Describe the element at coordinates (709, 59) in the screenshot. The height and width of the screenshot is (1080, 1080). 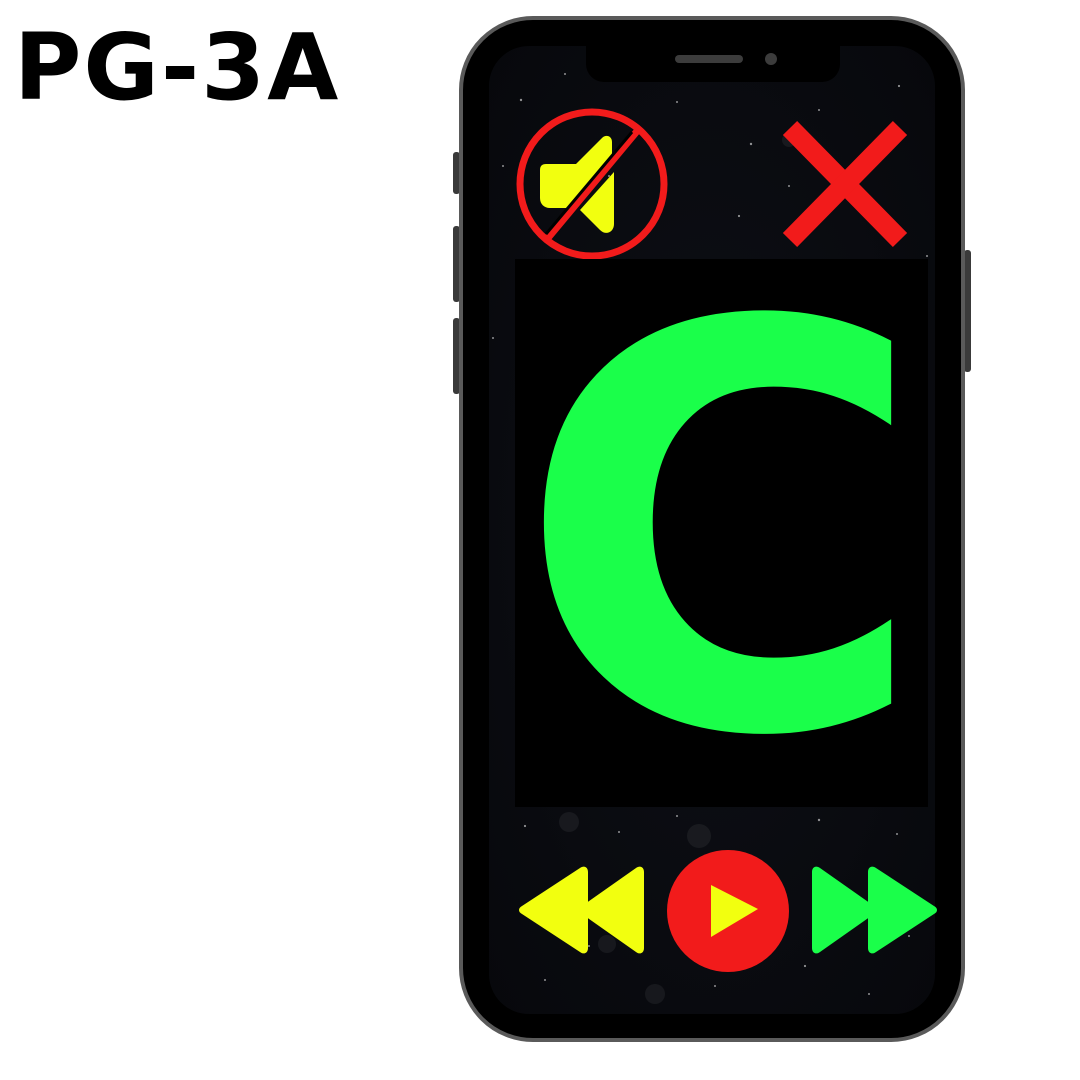
I see `phone-earpiece` at that location.